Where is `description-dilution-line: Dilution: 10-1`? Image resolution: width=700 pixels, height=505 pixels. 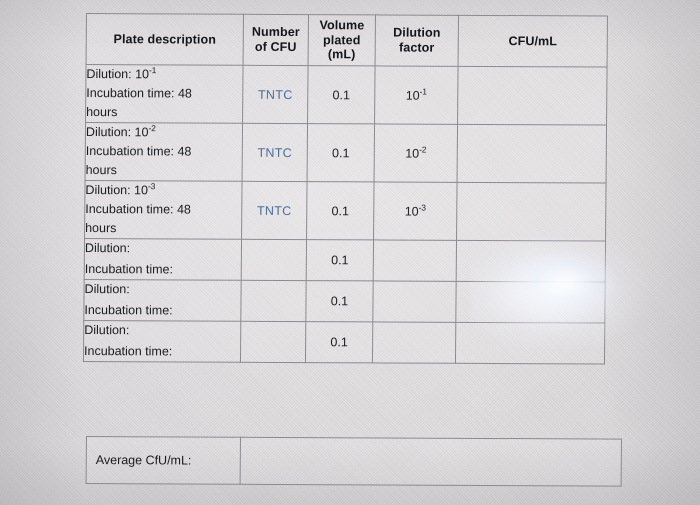 description-dilution-line: Dilution: 10-1 is located at coordinates (121, 73).